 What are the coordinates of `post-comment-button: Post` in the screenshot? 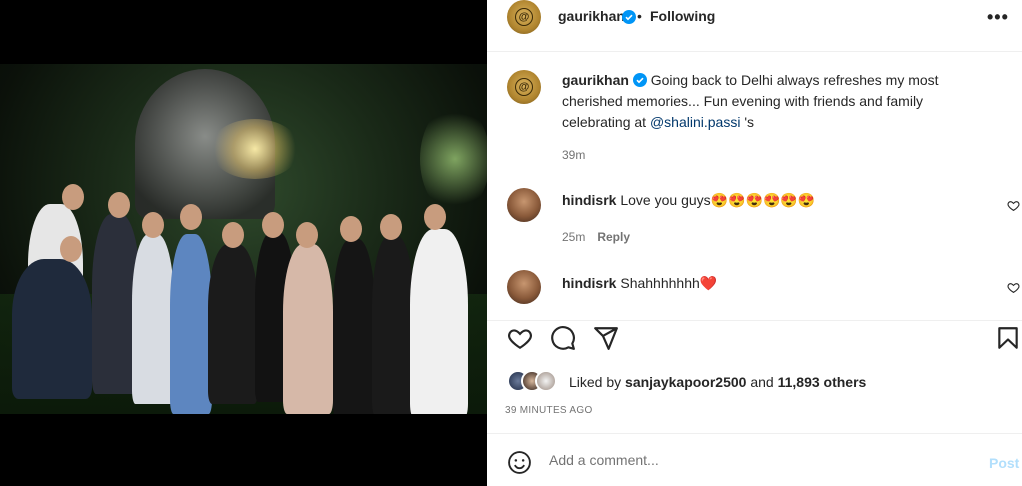 It's located at (1004, 463).